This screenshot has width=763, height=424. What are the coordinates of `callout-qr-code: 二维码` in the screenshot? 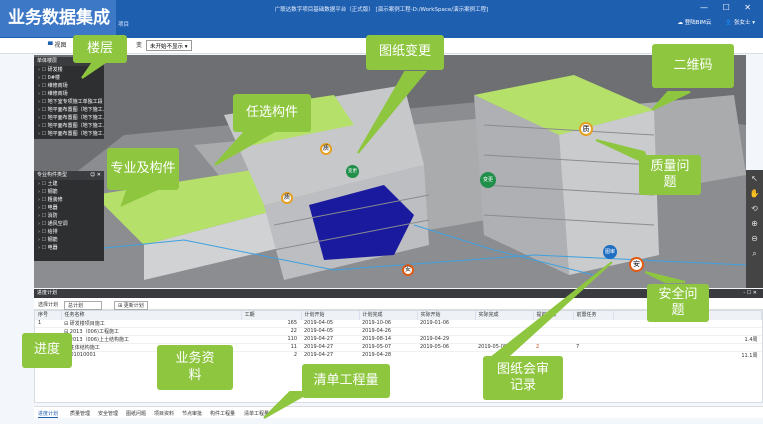 It's located at (693, 66).